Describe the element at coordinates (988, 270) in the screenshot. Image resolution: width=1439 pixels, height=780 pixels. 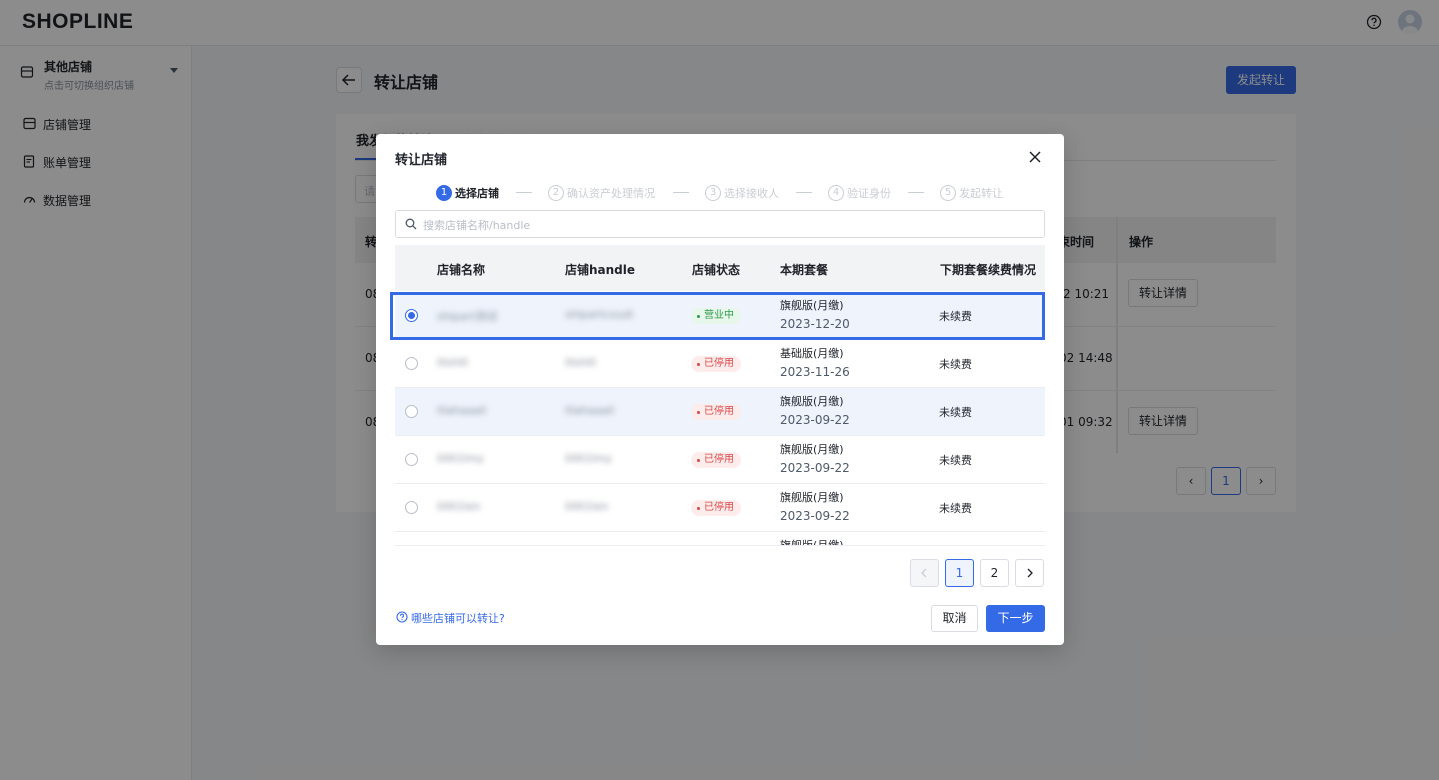
I see `column-header-renewal: 下期套餐续费情况` at that location.